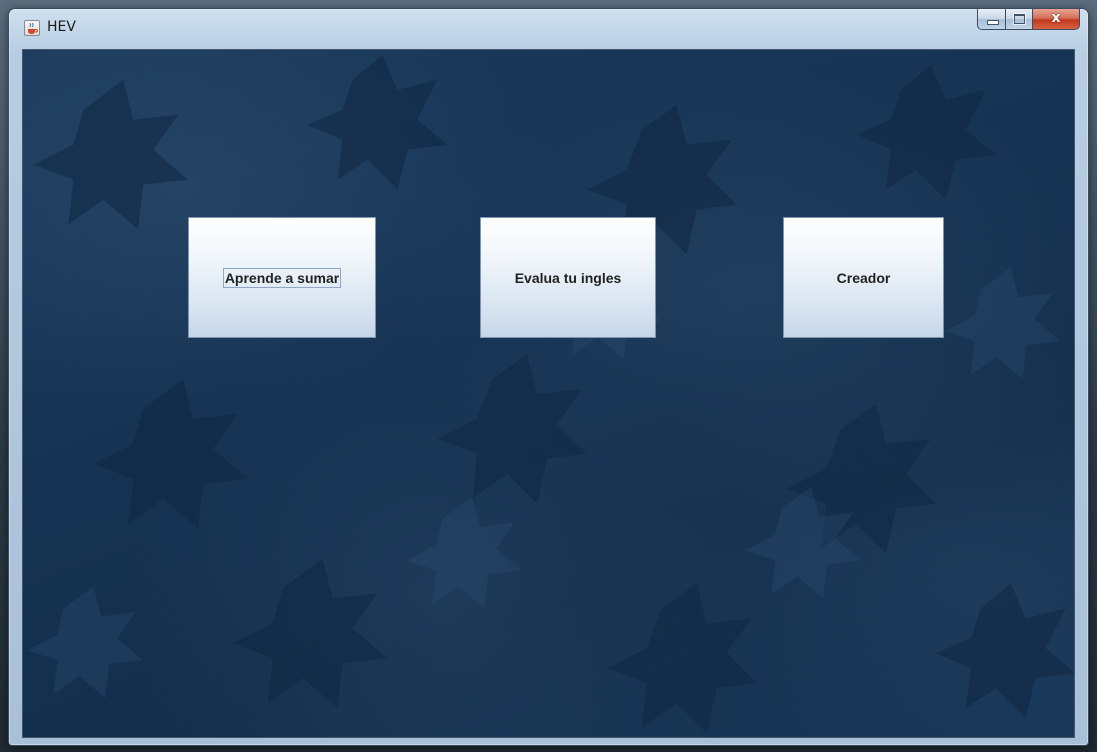 This screenshot has height=752, width=1097. Describe the element at coordinates (548, 29) in the screenshot. I see `title-bar: HEV x` at that location.